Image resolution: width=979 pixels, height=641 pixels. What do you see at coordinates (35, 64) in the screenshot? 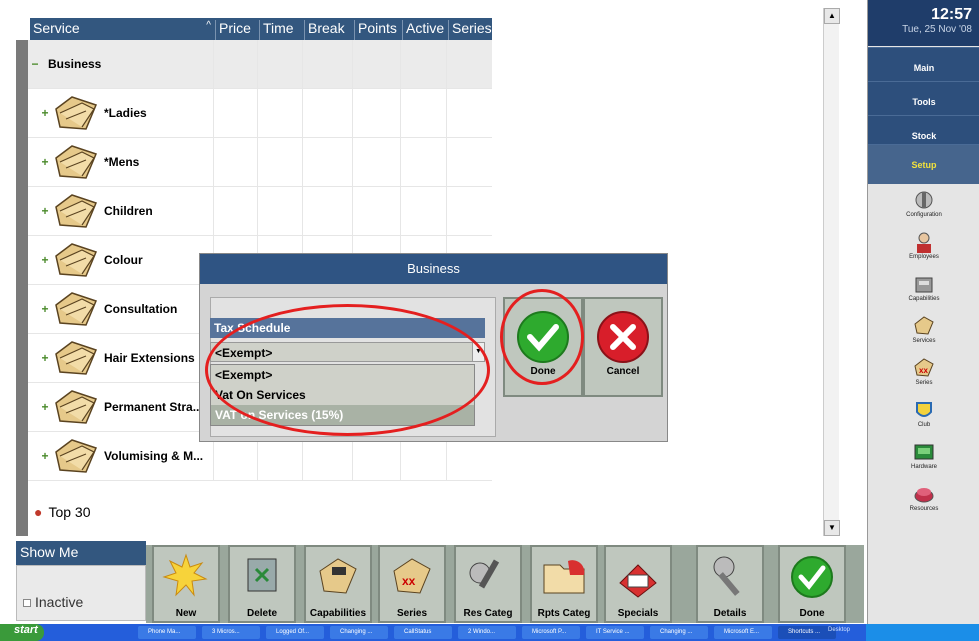
I see `collapse-icon: −` at bounding box center [35, 64].